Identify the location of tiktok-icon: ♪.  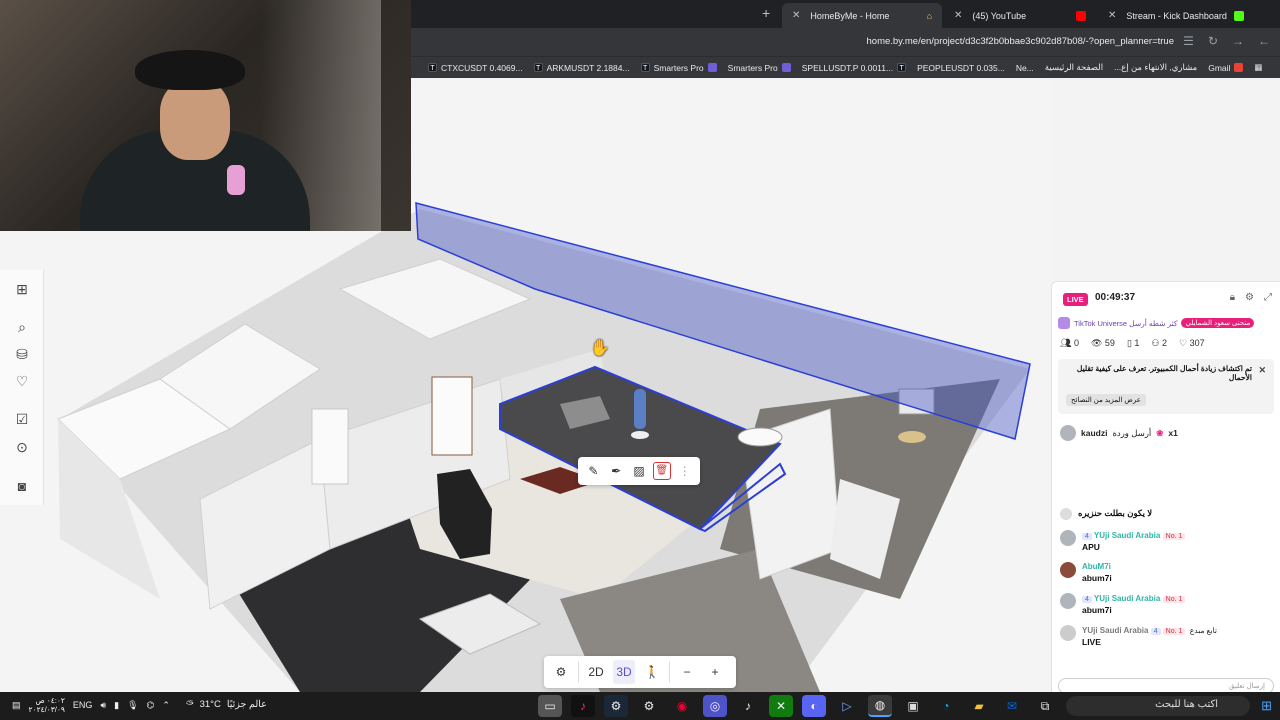
(583, 706).